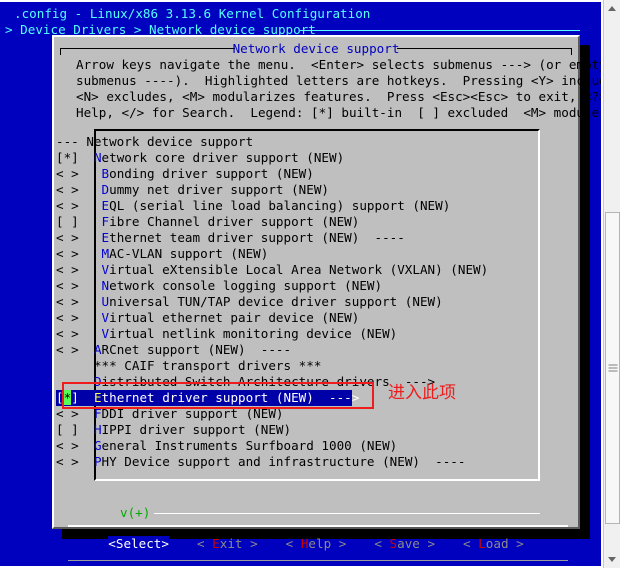 This screenshot has width=620, height=568. I want to click on menu-item-selected: [*] Ethernet driver support (NEW) --->, so click(207, 398).